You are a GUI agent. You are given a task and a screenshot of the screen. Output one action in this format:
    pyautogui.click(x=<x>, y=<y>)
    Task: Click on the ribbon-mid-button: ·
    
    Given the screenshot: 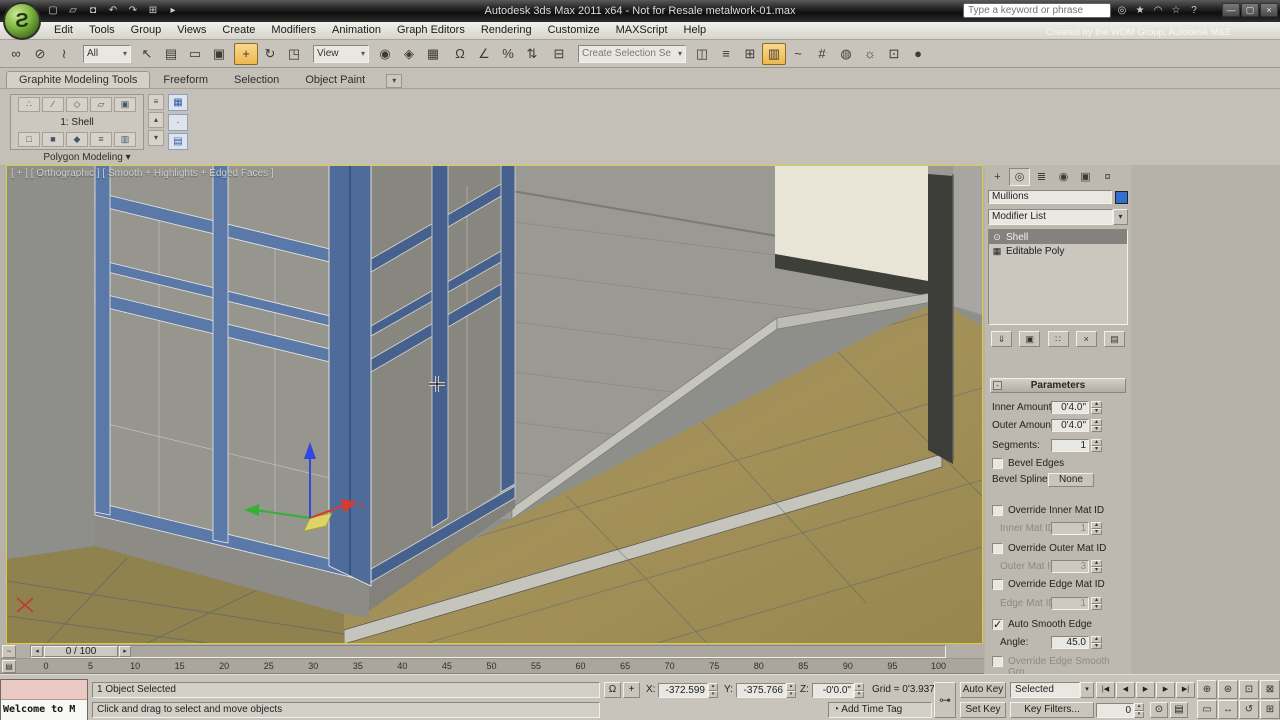 What is the action you would take?
    pyautogui.click(x=178, y=122)
    